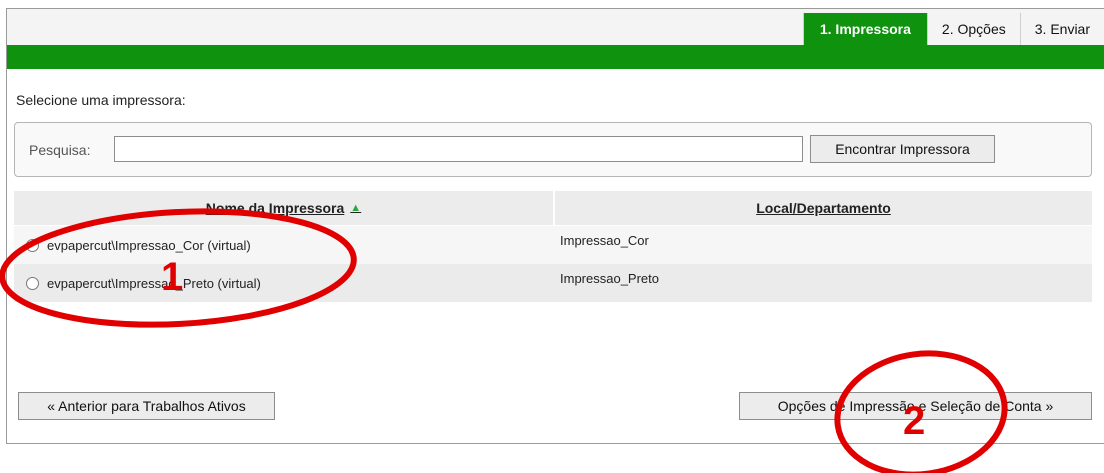  What do you see at coordinates (555, 57) in the screenshot?
I see `header-green-bar` at bounding box center [555, 57].